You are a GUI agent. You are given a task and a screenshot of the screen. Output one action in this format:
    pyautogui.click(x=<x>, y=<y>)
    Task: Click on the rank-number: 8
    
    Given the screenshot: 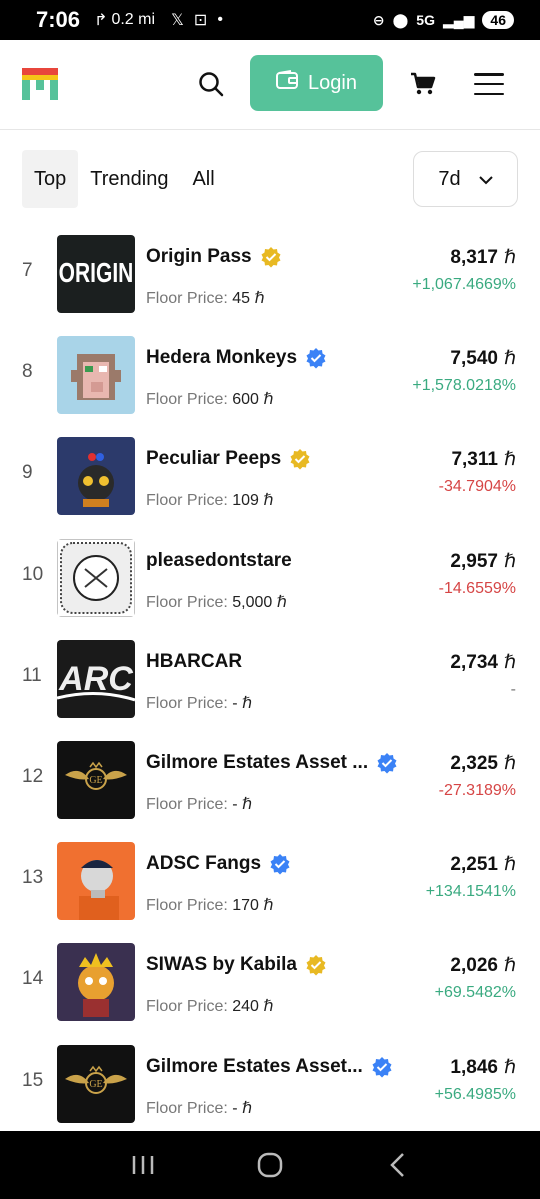 What is the action you would take?
    pyautogui.click(x=27, y=372)
    